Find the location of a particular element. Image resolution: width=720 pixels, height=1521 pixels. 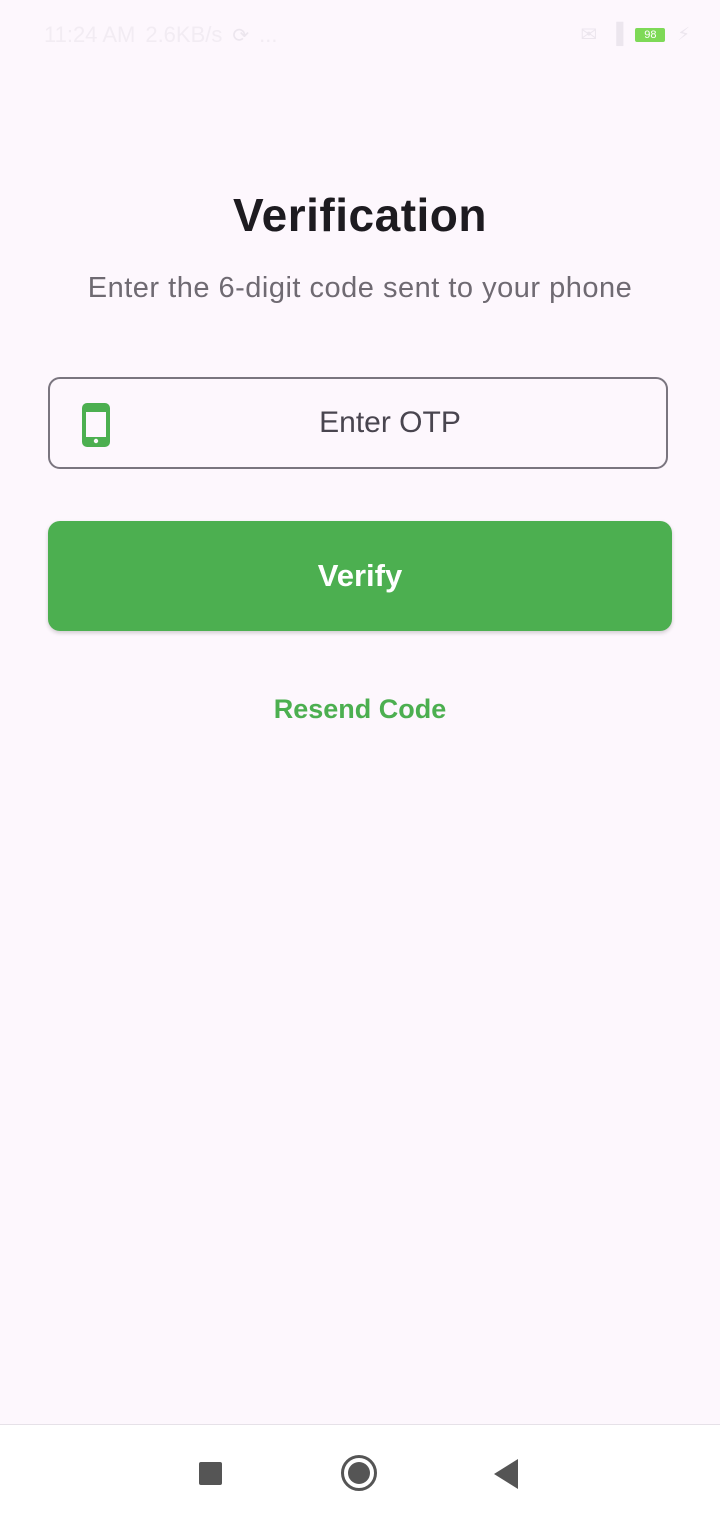

status-time: 11:24 AM is located at coordinates (90, 34).